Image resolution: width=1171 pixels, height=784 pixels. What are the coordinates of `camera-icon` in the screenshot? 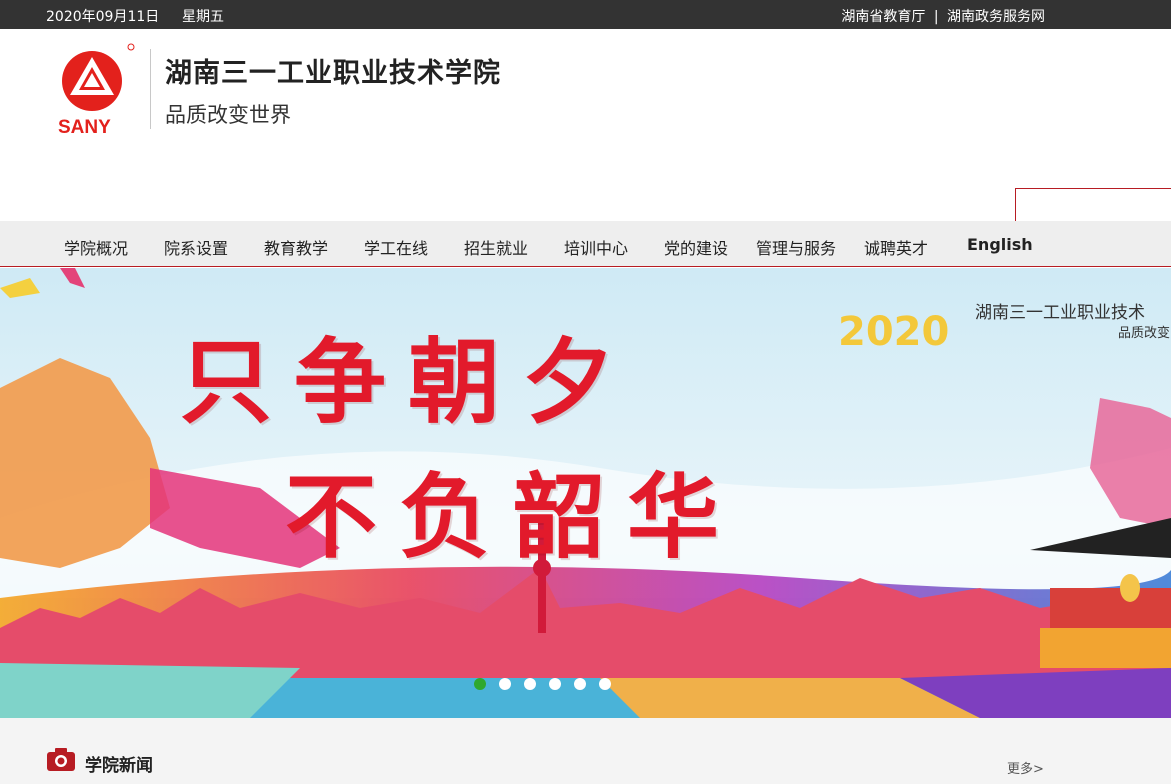 It's located at (61, 759).